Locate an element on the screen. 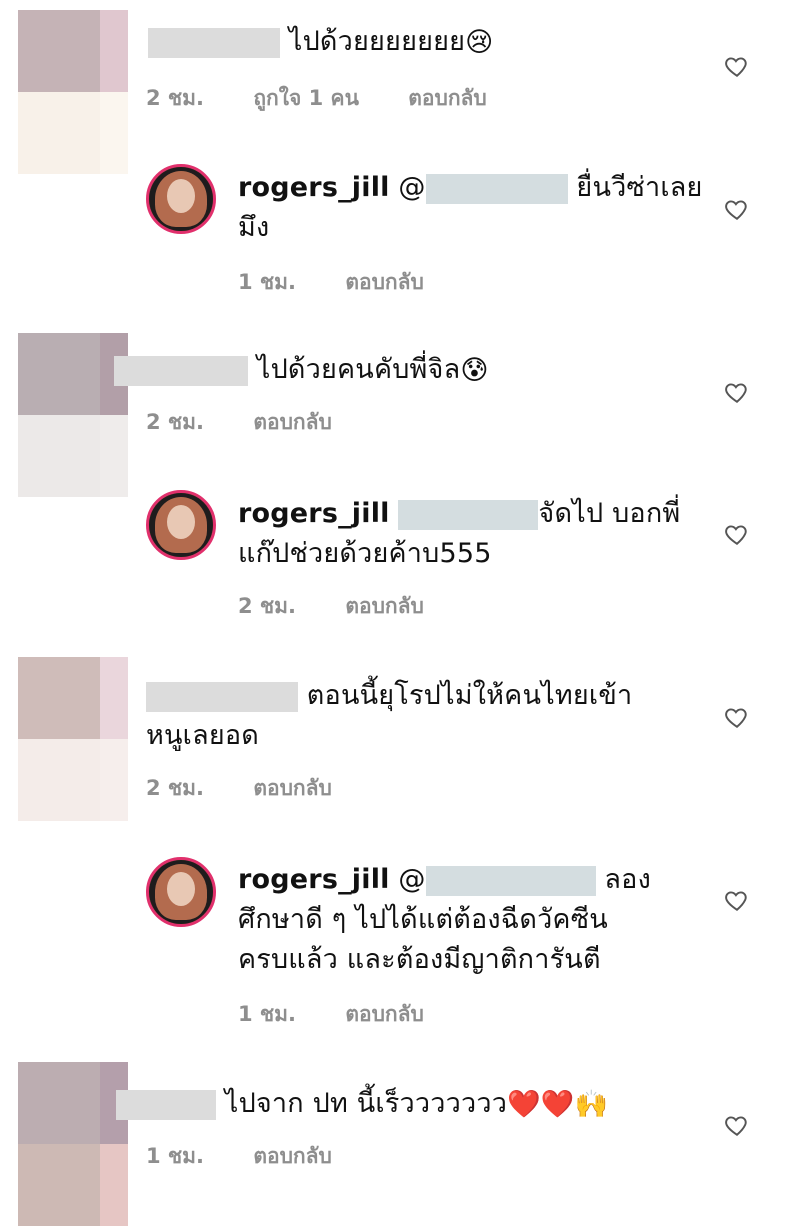  comment-meta: 2 ชม. ถูกใจ 1 คน ตอบกลับ is located at coordinates (337, 98).